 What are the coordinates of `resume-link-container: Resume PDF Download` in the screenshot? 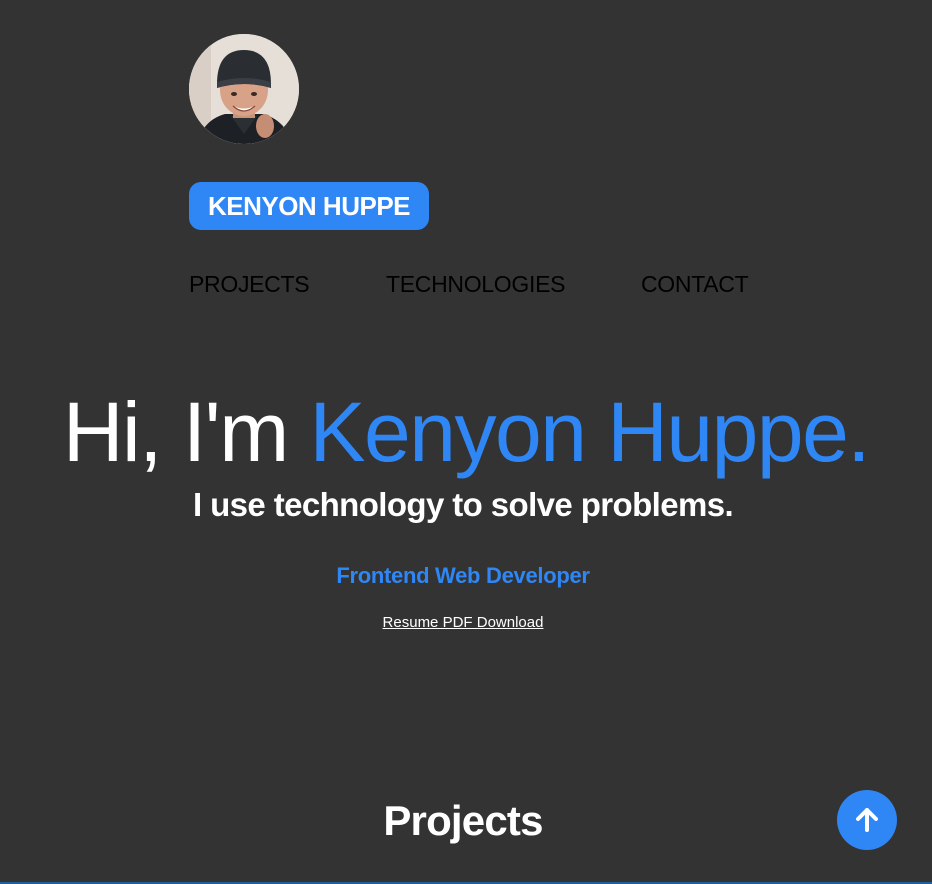 It's located at (463, 623).